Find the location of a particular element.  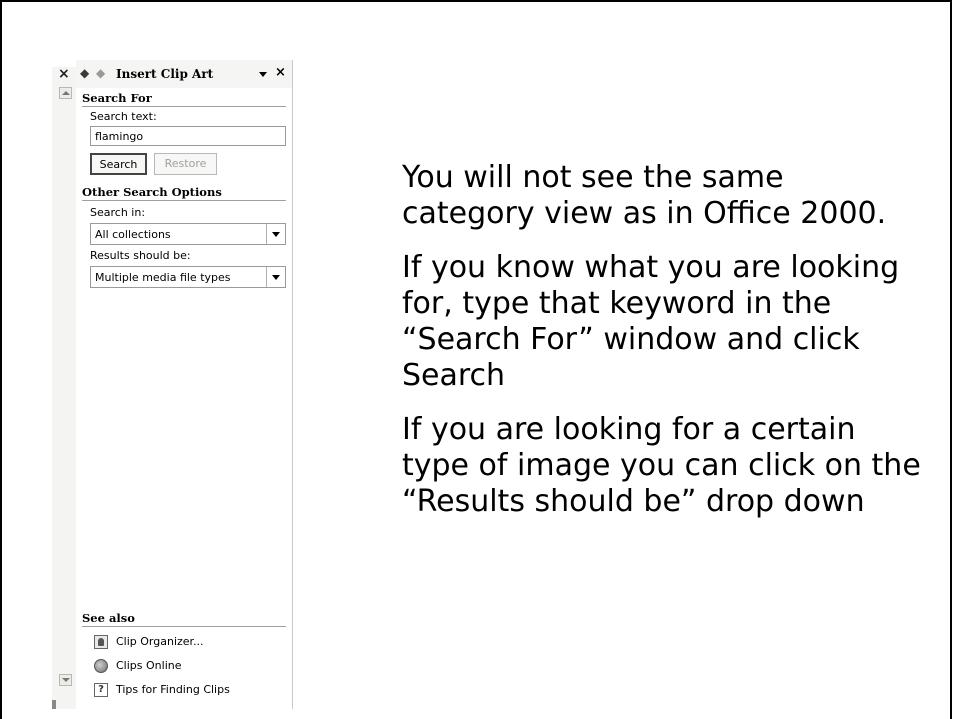

see-also-heading: See also is located at coordinates (184, 619).